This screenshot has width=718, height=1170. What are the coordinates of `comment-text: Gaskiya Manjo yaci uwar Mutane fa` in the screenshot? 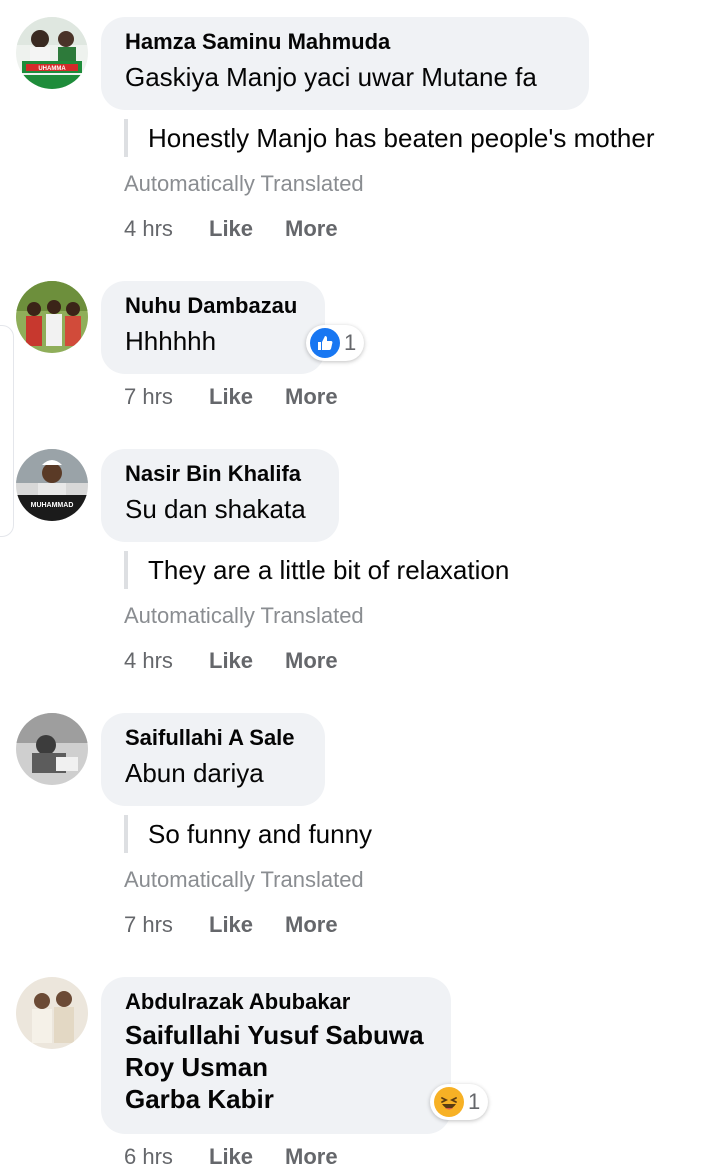 It's located at (331, 77).